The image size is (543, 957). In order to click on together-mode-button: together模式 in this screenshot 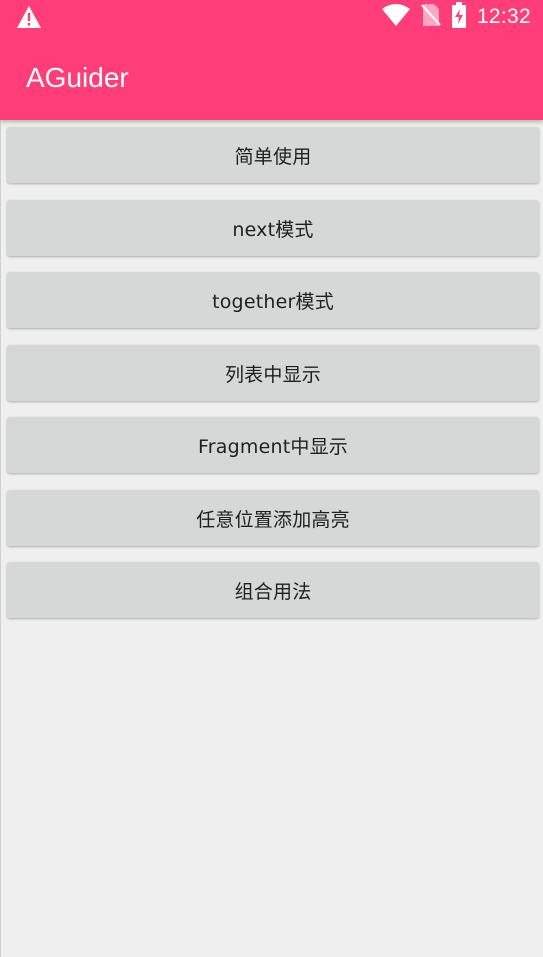, I will do `click(273, 300)`.